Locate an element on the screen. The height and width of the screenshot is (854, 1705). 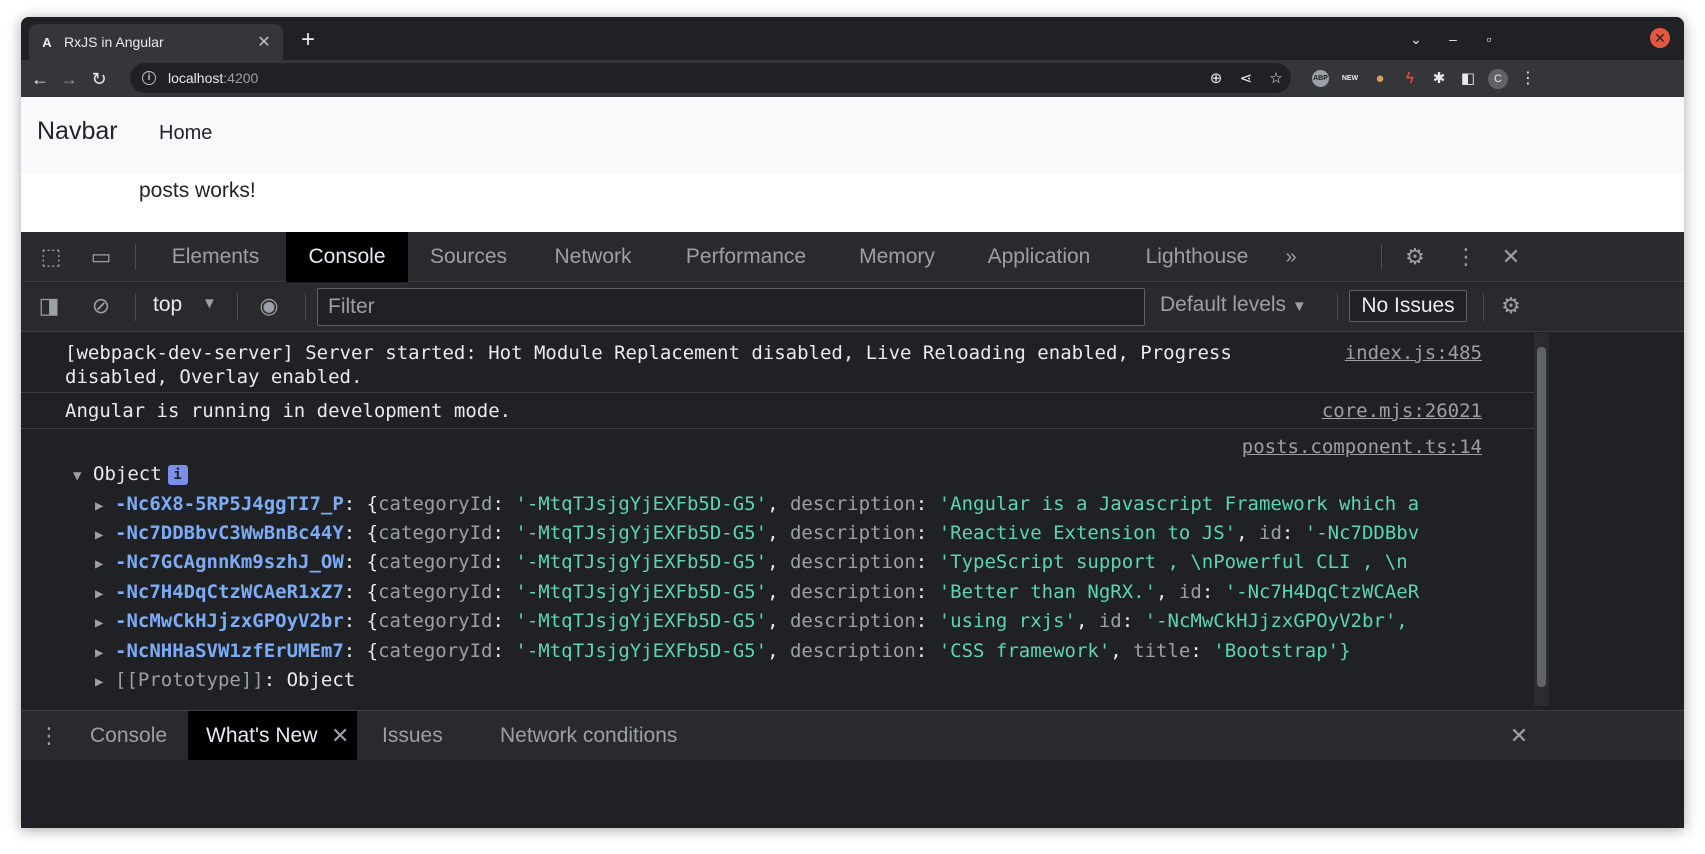
maximize-button: ▫ is located at coordinates (1489, 39).